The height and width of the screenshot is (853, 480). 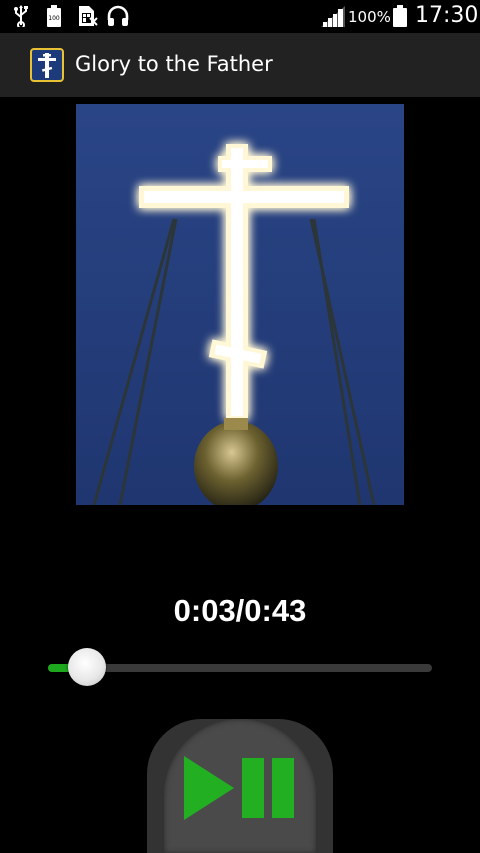 I want to click on seek-thumb, so click(x=86, y=667).